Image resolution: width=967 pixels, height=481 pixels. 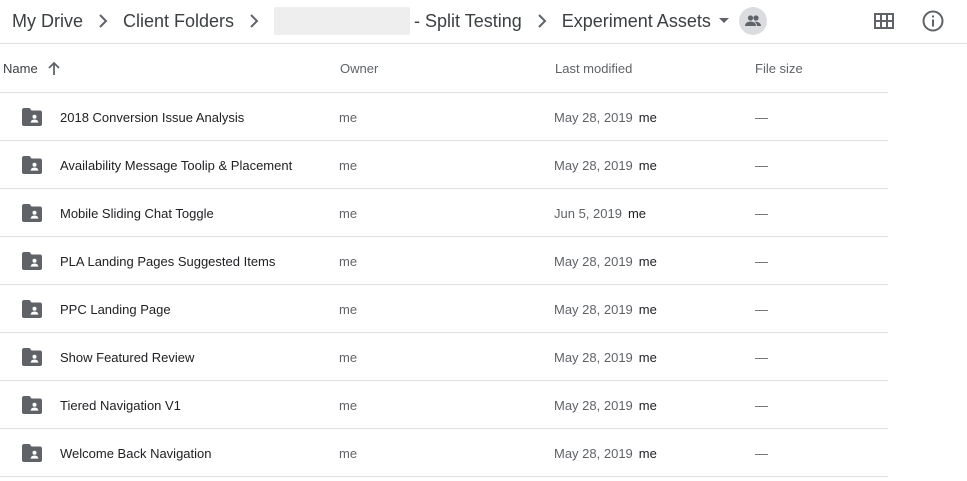 What do you see at coordinates (20, 68) in the screenshot?
I see `column-header-name-label: Name` at bounding box center [20, 68].